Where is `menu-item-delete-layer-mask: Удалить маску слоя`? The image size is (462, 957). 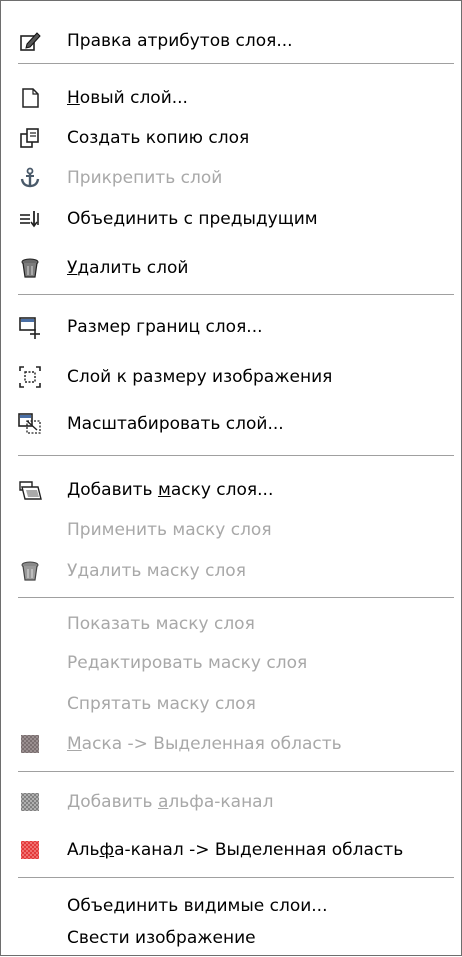 menu-item-delete-layer-mask: Удалить маску слоя is located at coordinates (231, 571).